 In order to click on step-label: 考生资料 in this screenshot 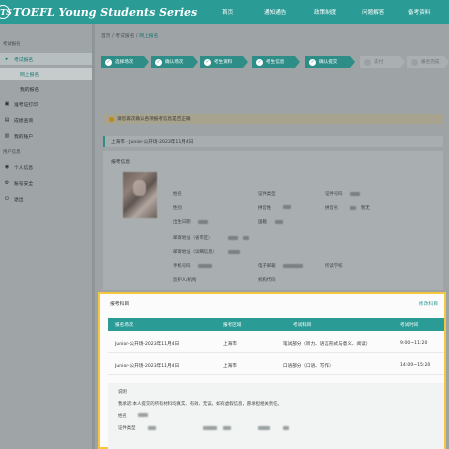, I will do `click(223, 62)`.